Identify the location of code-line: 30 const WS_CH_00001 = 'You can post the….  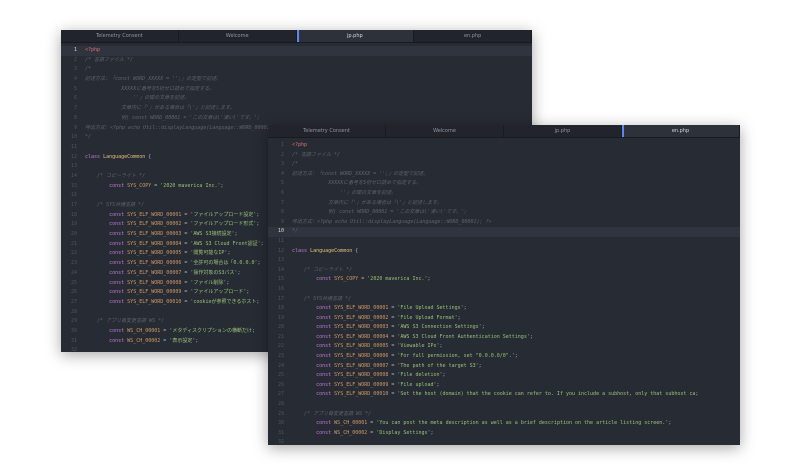
(504, 424).